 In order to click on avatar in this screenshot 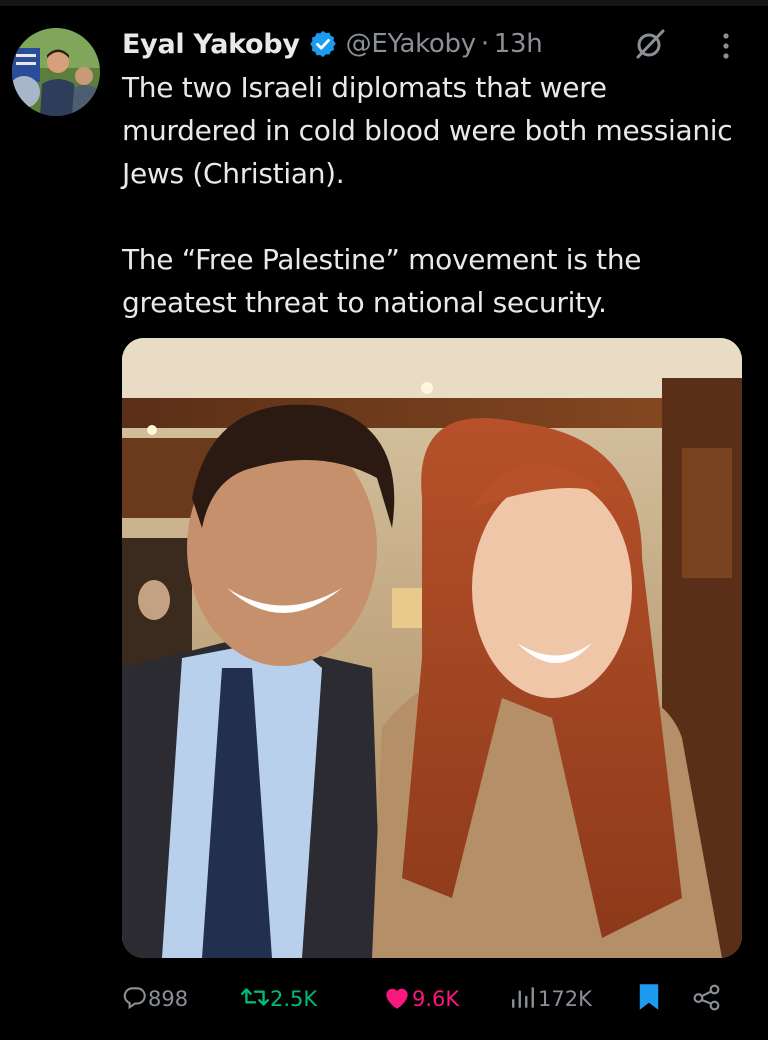, I will do `click(56, 72)`.